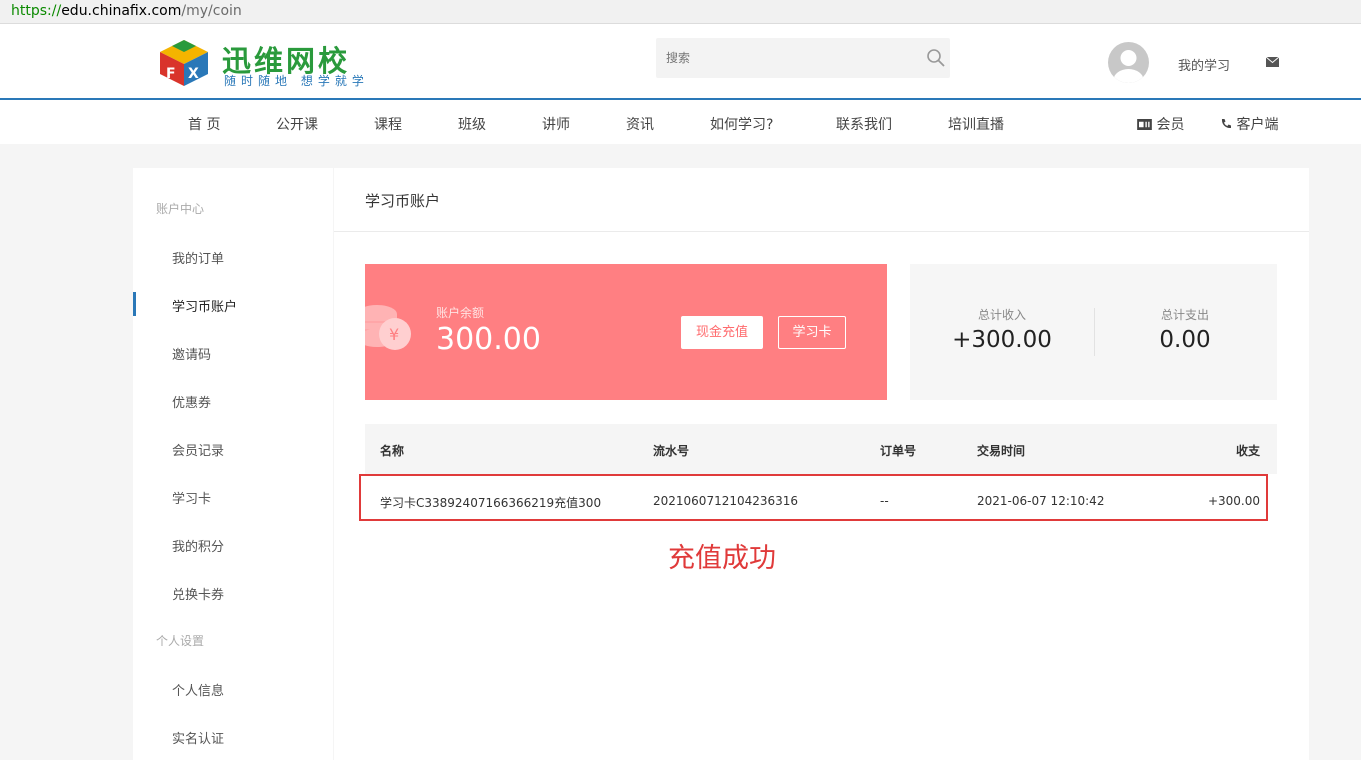  What do you see at coordinates (821, 231) in the screenshot?
I see `title-divider` at bounding box center [821, 231].